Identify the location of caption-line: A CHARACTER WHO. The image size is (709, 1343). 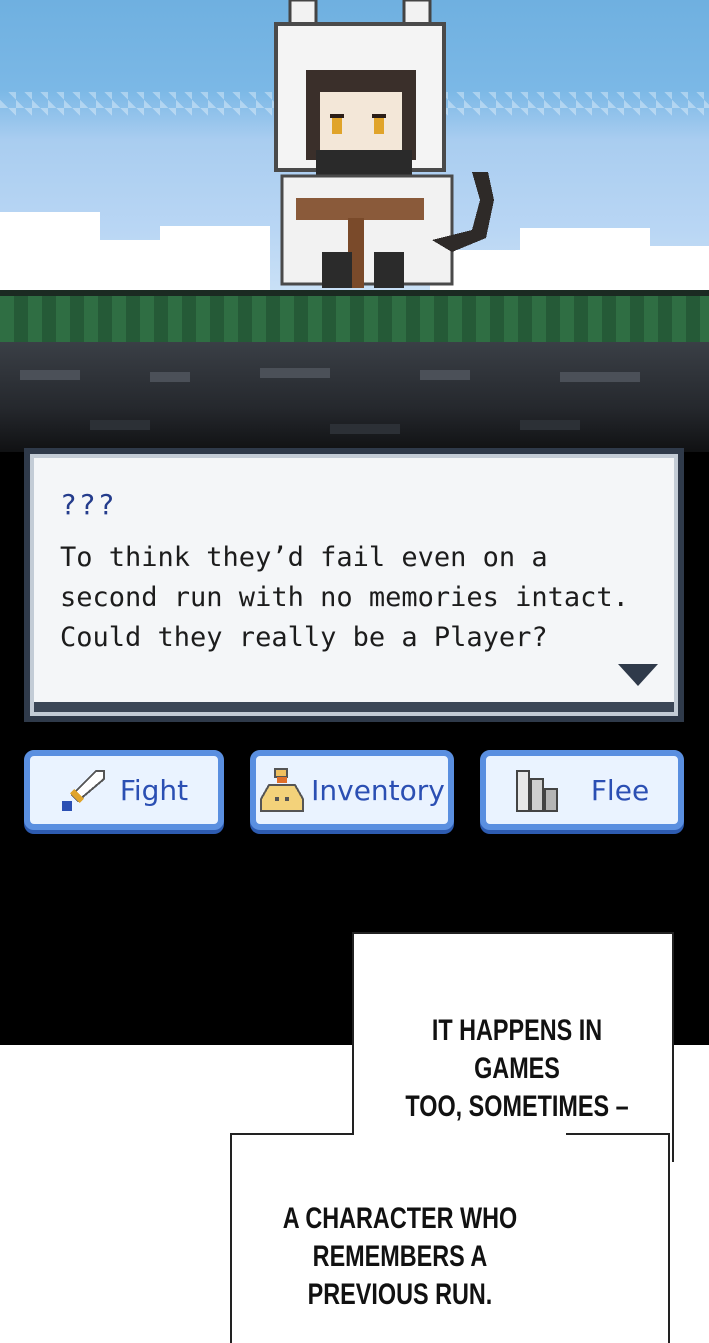
(400, 1218).